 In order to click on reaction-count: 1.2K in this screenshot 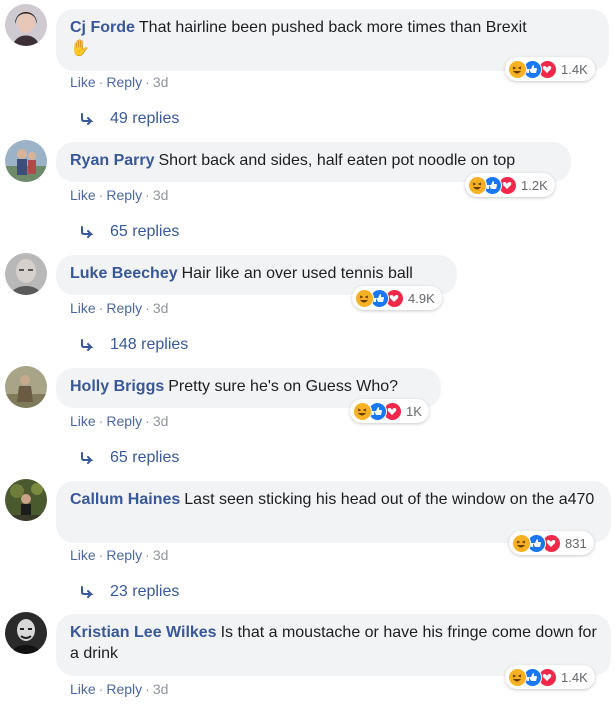, I will do `click(534, 185)`.